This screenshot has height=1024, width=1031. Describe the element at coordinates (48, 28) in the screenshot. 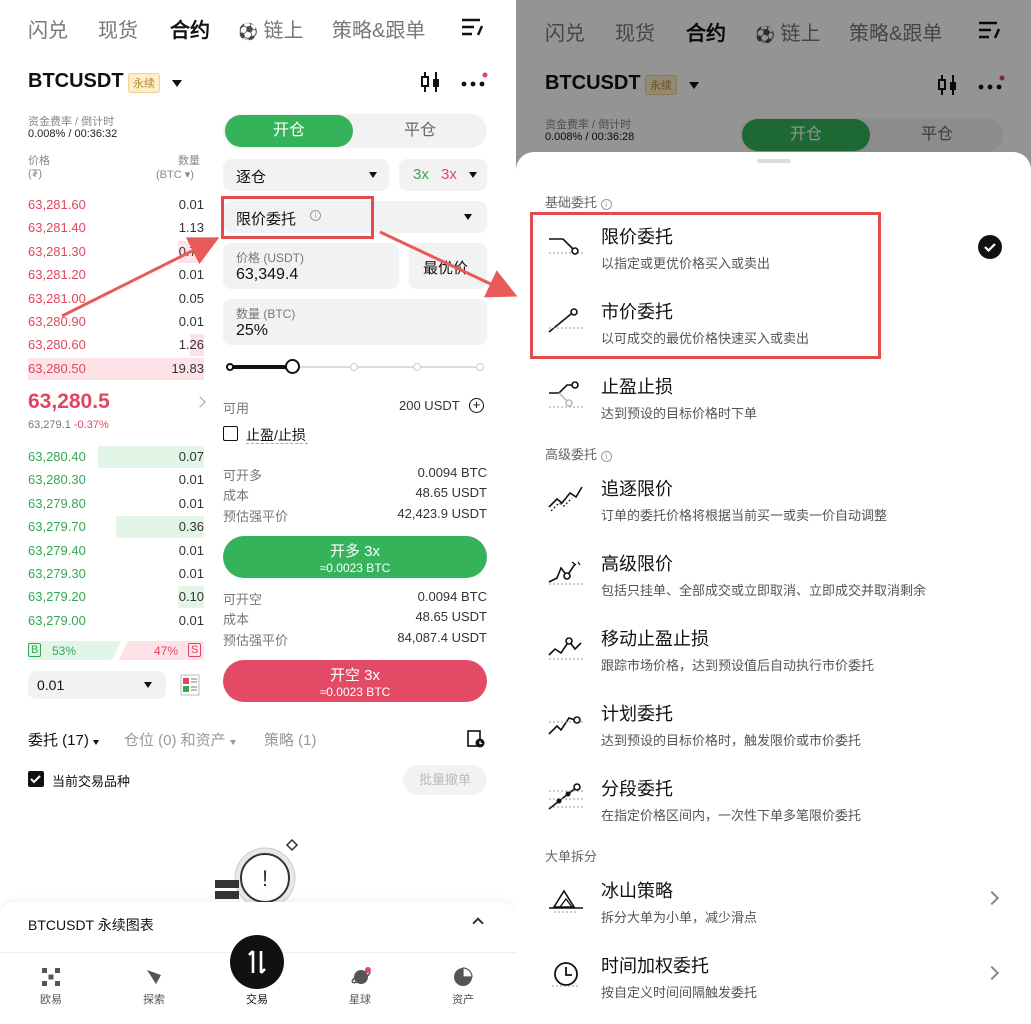

I see `nav-convert: 闪兑` at that location.